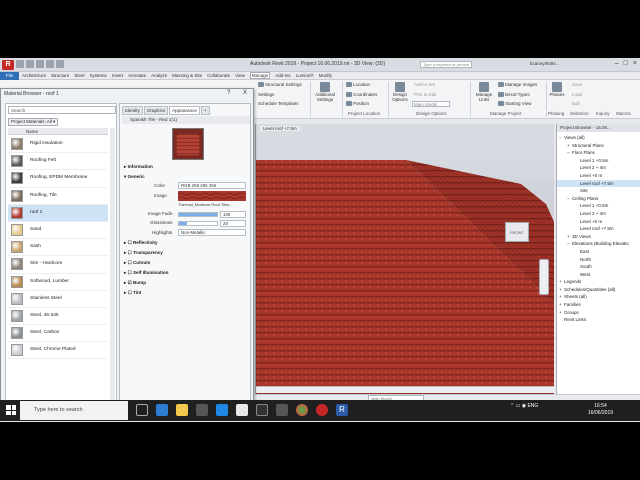 Image resolution: width=640 pixels, height=480 pixels. Describe the element at coordinates (245, 93) in the screenshot. I see `dialog-close-button: X` at that location.